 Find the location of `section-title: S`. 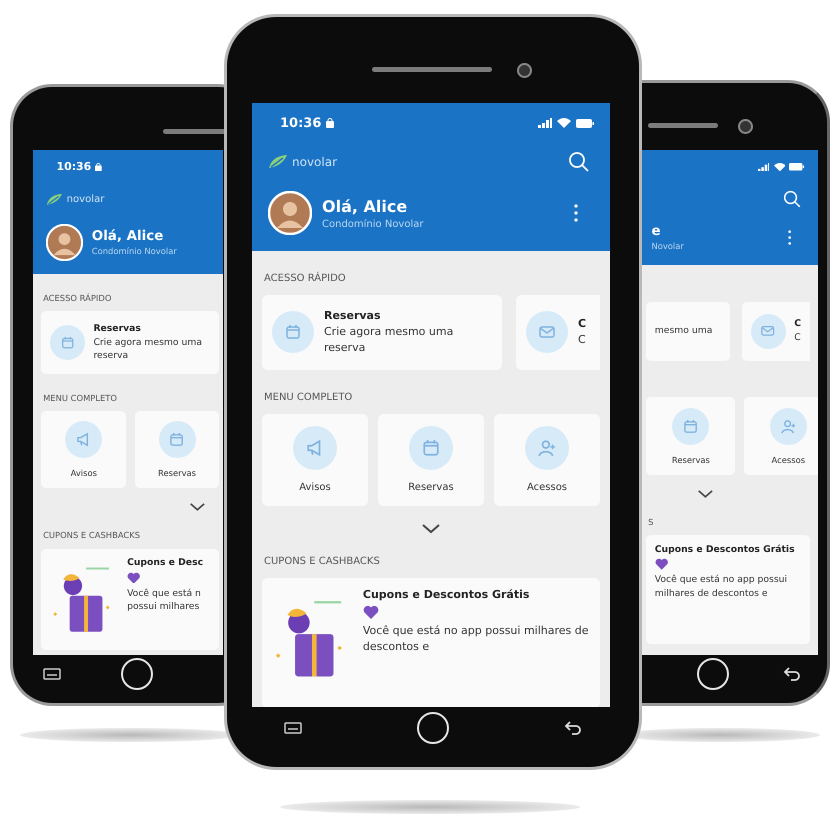

section-title: S is located at coordinates (651, 521).